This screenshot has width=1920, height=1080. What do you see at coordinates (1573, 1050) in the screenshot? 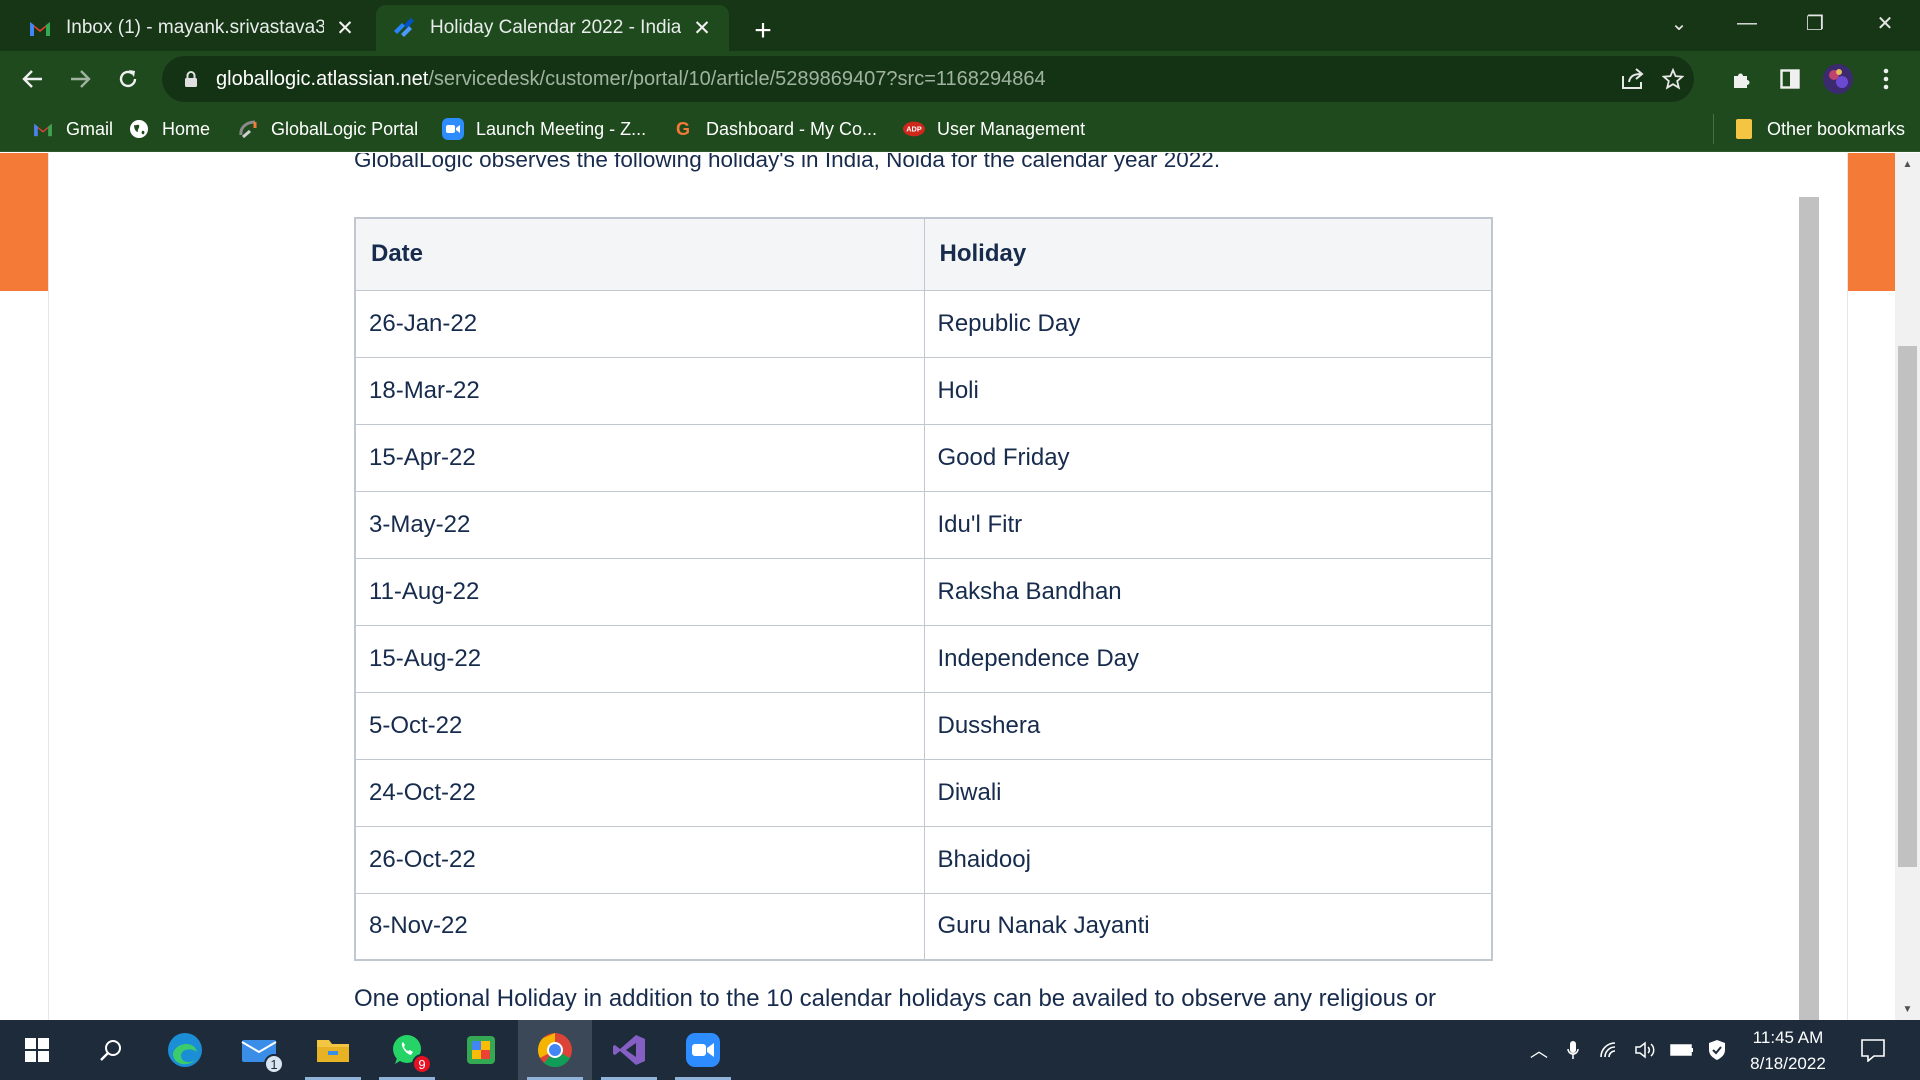
I see `microphone-icon` at bounding box center [1573, 1050].